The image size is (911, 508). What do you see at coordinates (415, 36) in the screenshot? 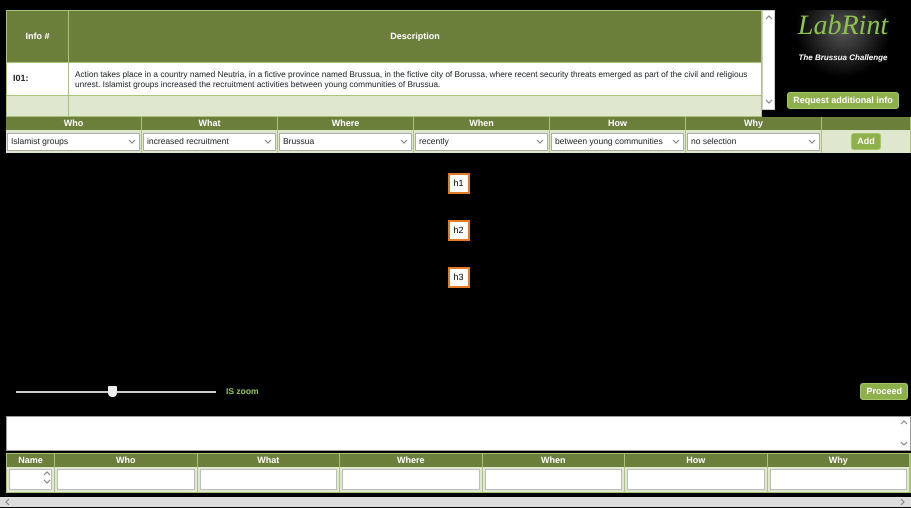
I see `column-header: Description` at bounding box center [415, 36].